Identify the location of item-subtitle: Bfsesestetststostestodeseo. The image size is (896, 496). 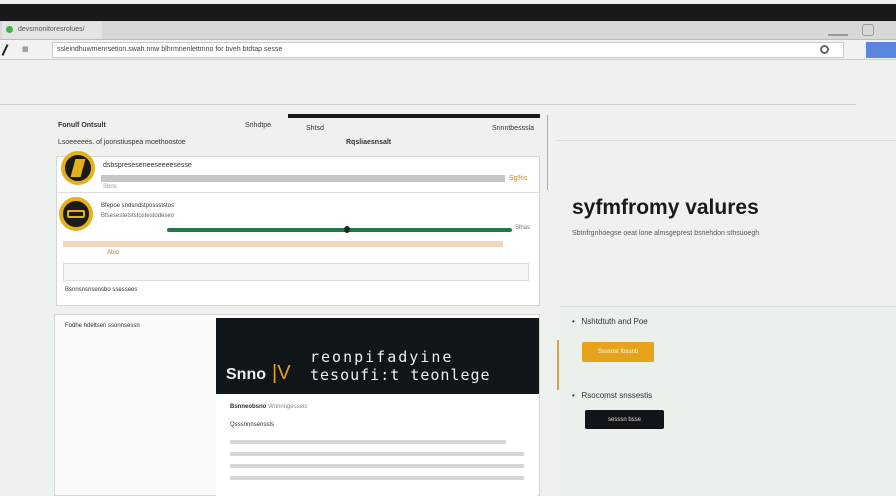
(138, 216).